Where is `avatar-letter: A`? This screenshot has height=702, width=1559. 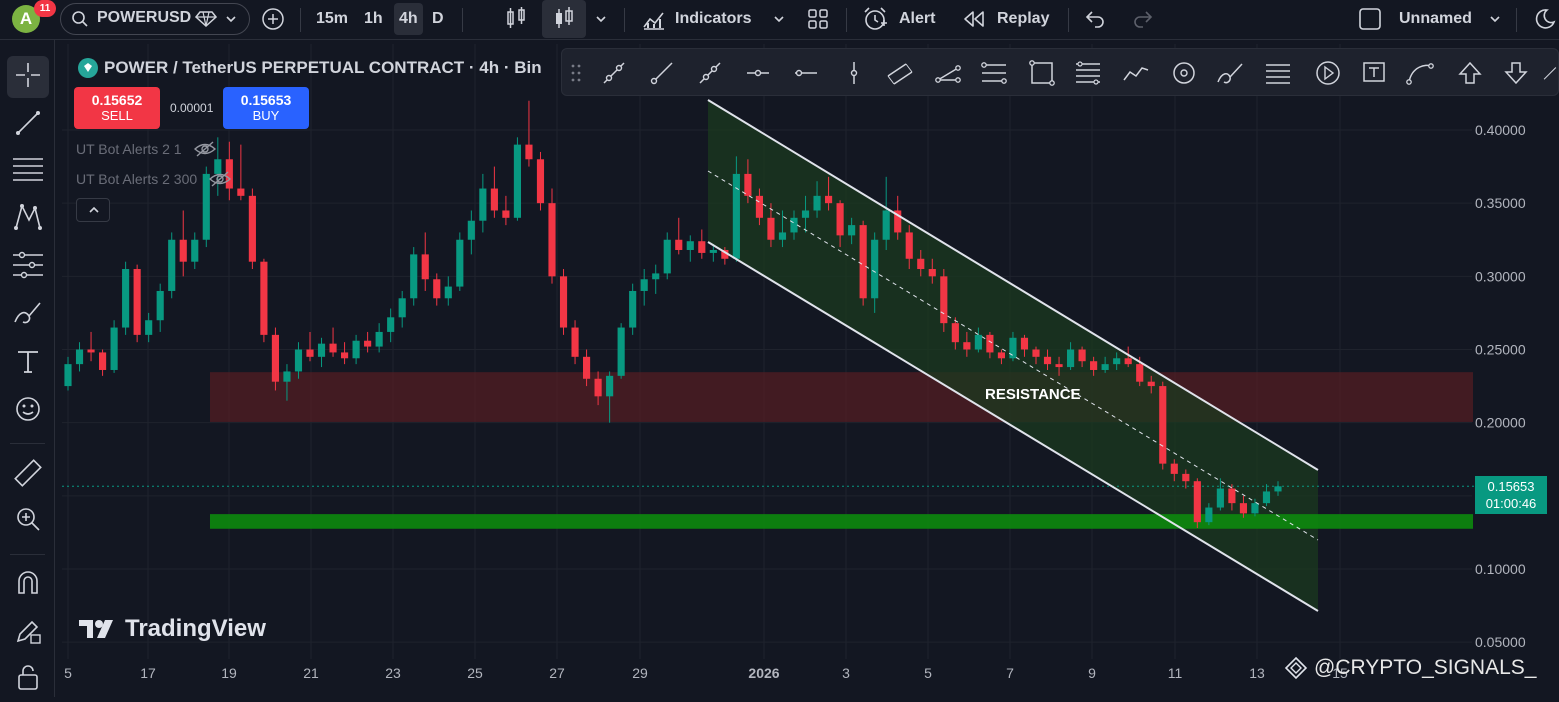 avatar-letter: A is located at coordinates (26, 18).